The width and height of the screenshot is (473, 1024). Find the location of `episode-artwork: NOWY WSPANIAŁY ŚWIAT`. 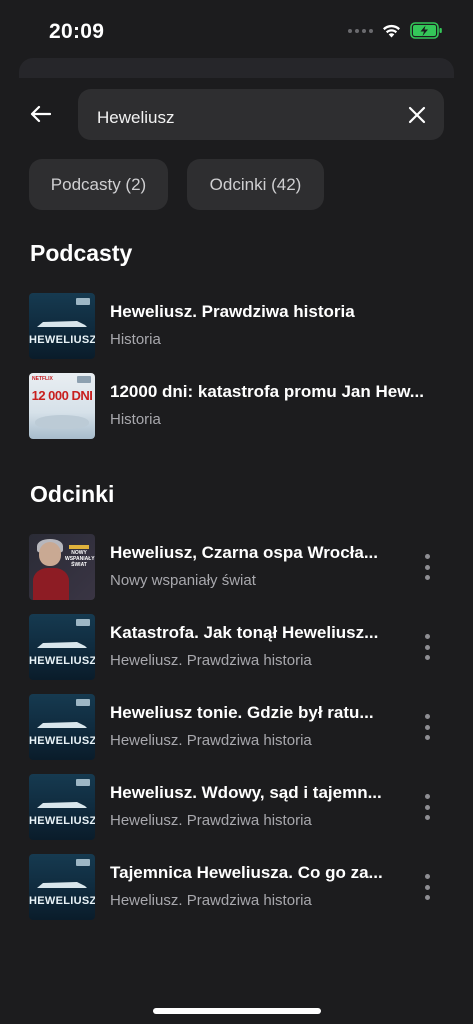

episode-artwork: NOWY WSPANIAŁY ŚWIAT is located at coordinates (62, 567).